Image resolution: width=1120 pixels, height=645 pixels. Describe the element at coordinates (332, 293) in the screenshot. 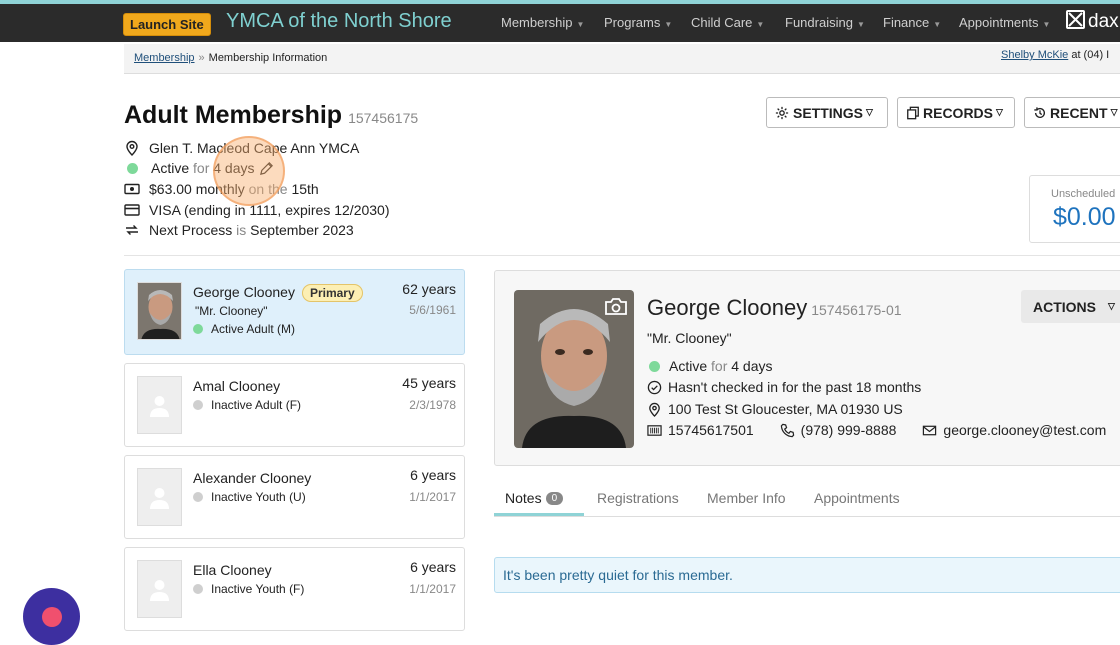

I see `primary-badge: Primary` at that location.